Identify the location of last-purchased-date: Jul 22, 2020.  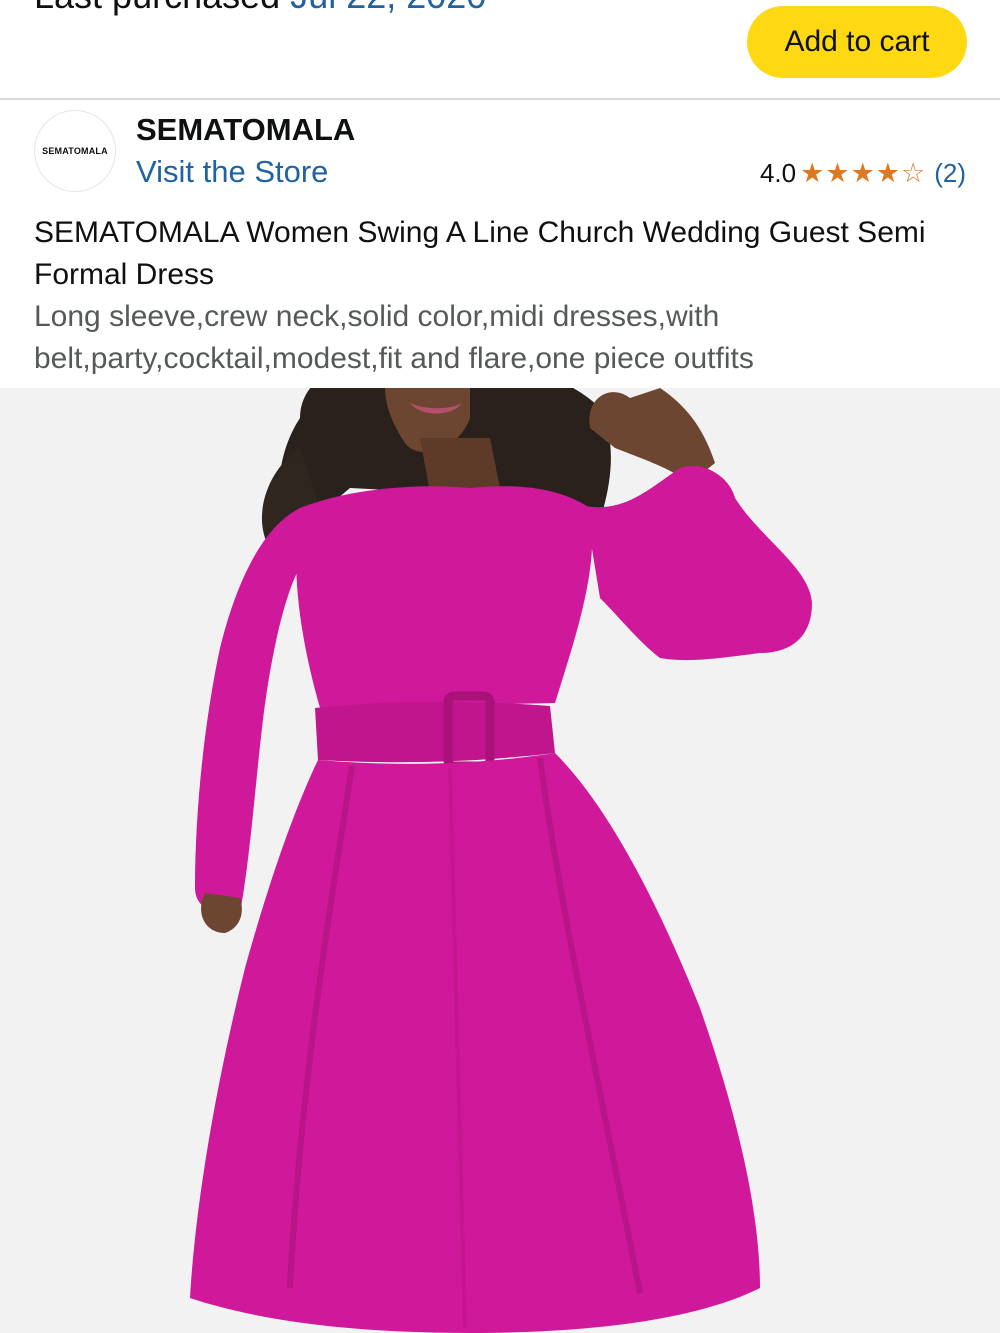
(388, 8).